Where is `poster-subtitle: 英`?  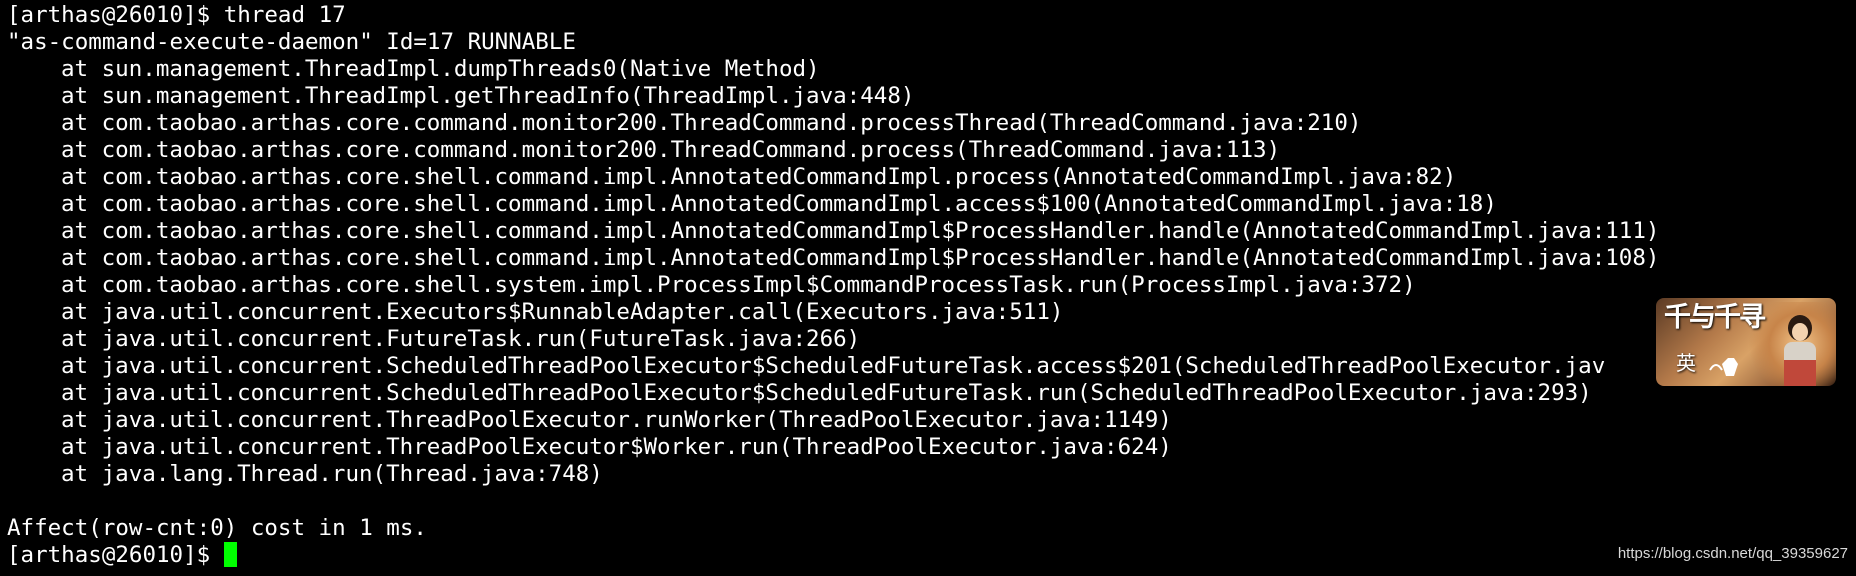 poster-subtitle: 英 is located at coordinates (1686, 363).